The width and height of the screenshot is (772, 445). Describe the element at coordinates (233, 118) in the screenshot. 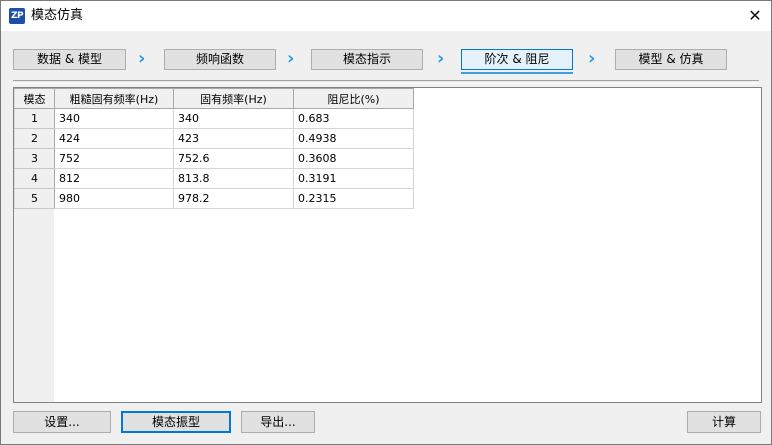

I see `natural-frequency-cell: 340` at that location.